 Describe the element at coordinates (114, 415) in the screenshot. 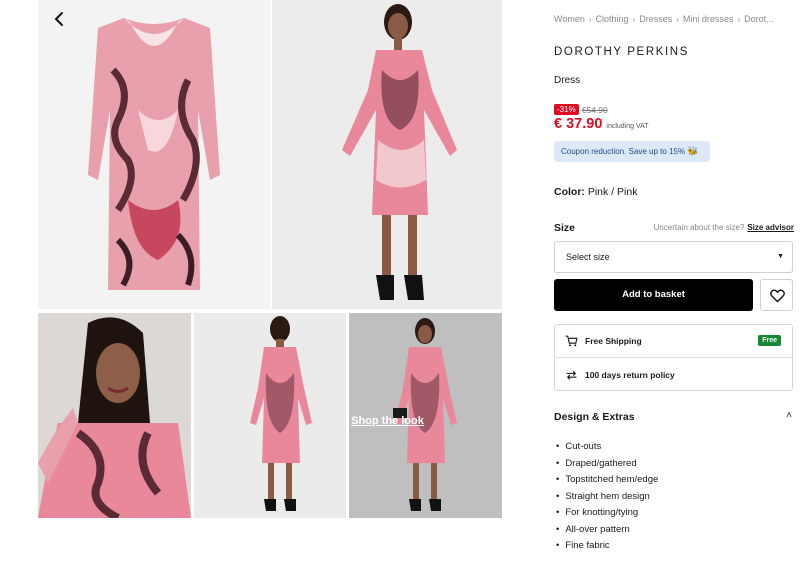

I see `product-image-closeup` at that location.